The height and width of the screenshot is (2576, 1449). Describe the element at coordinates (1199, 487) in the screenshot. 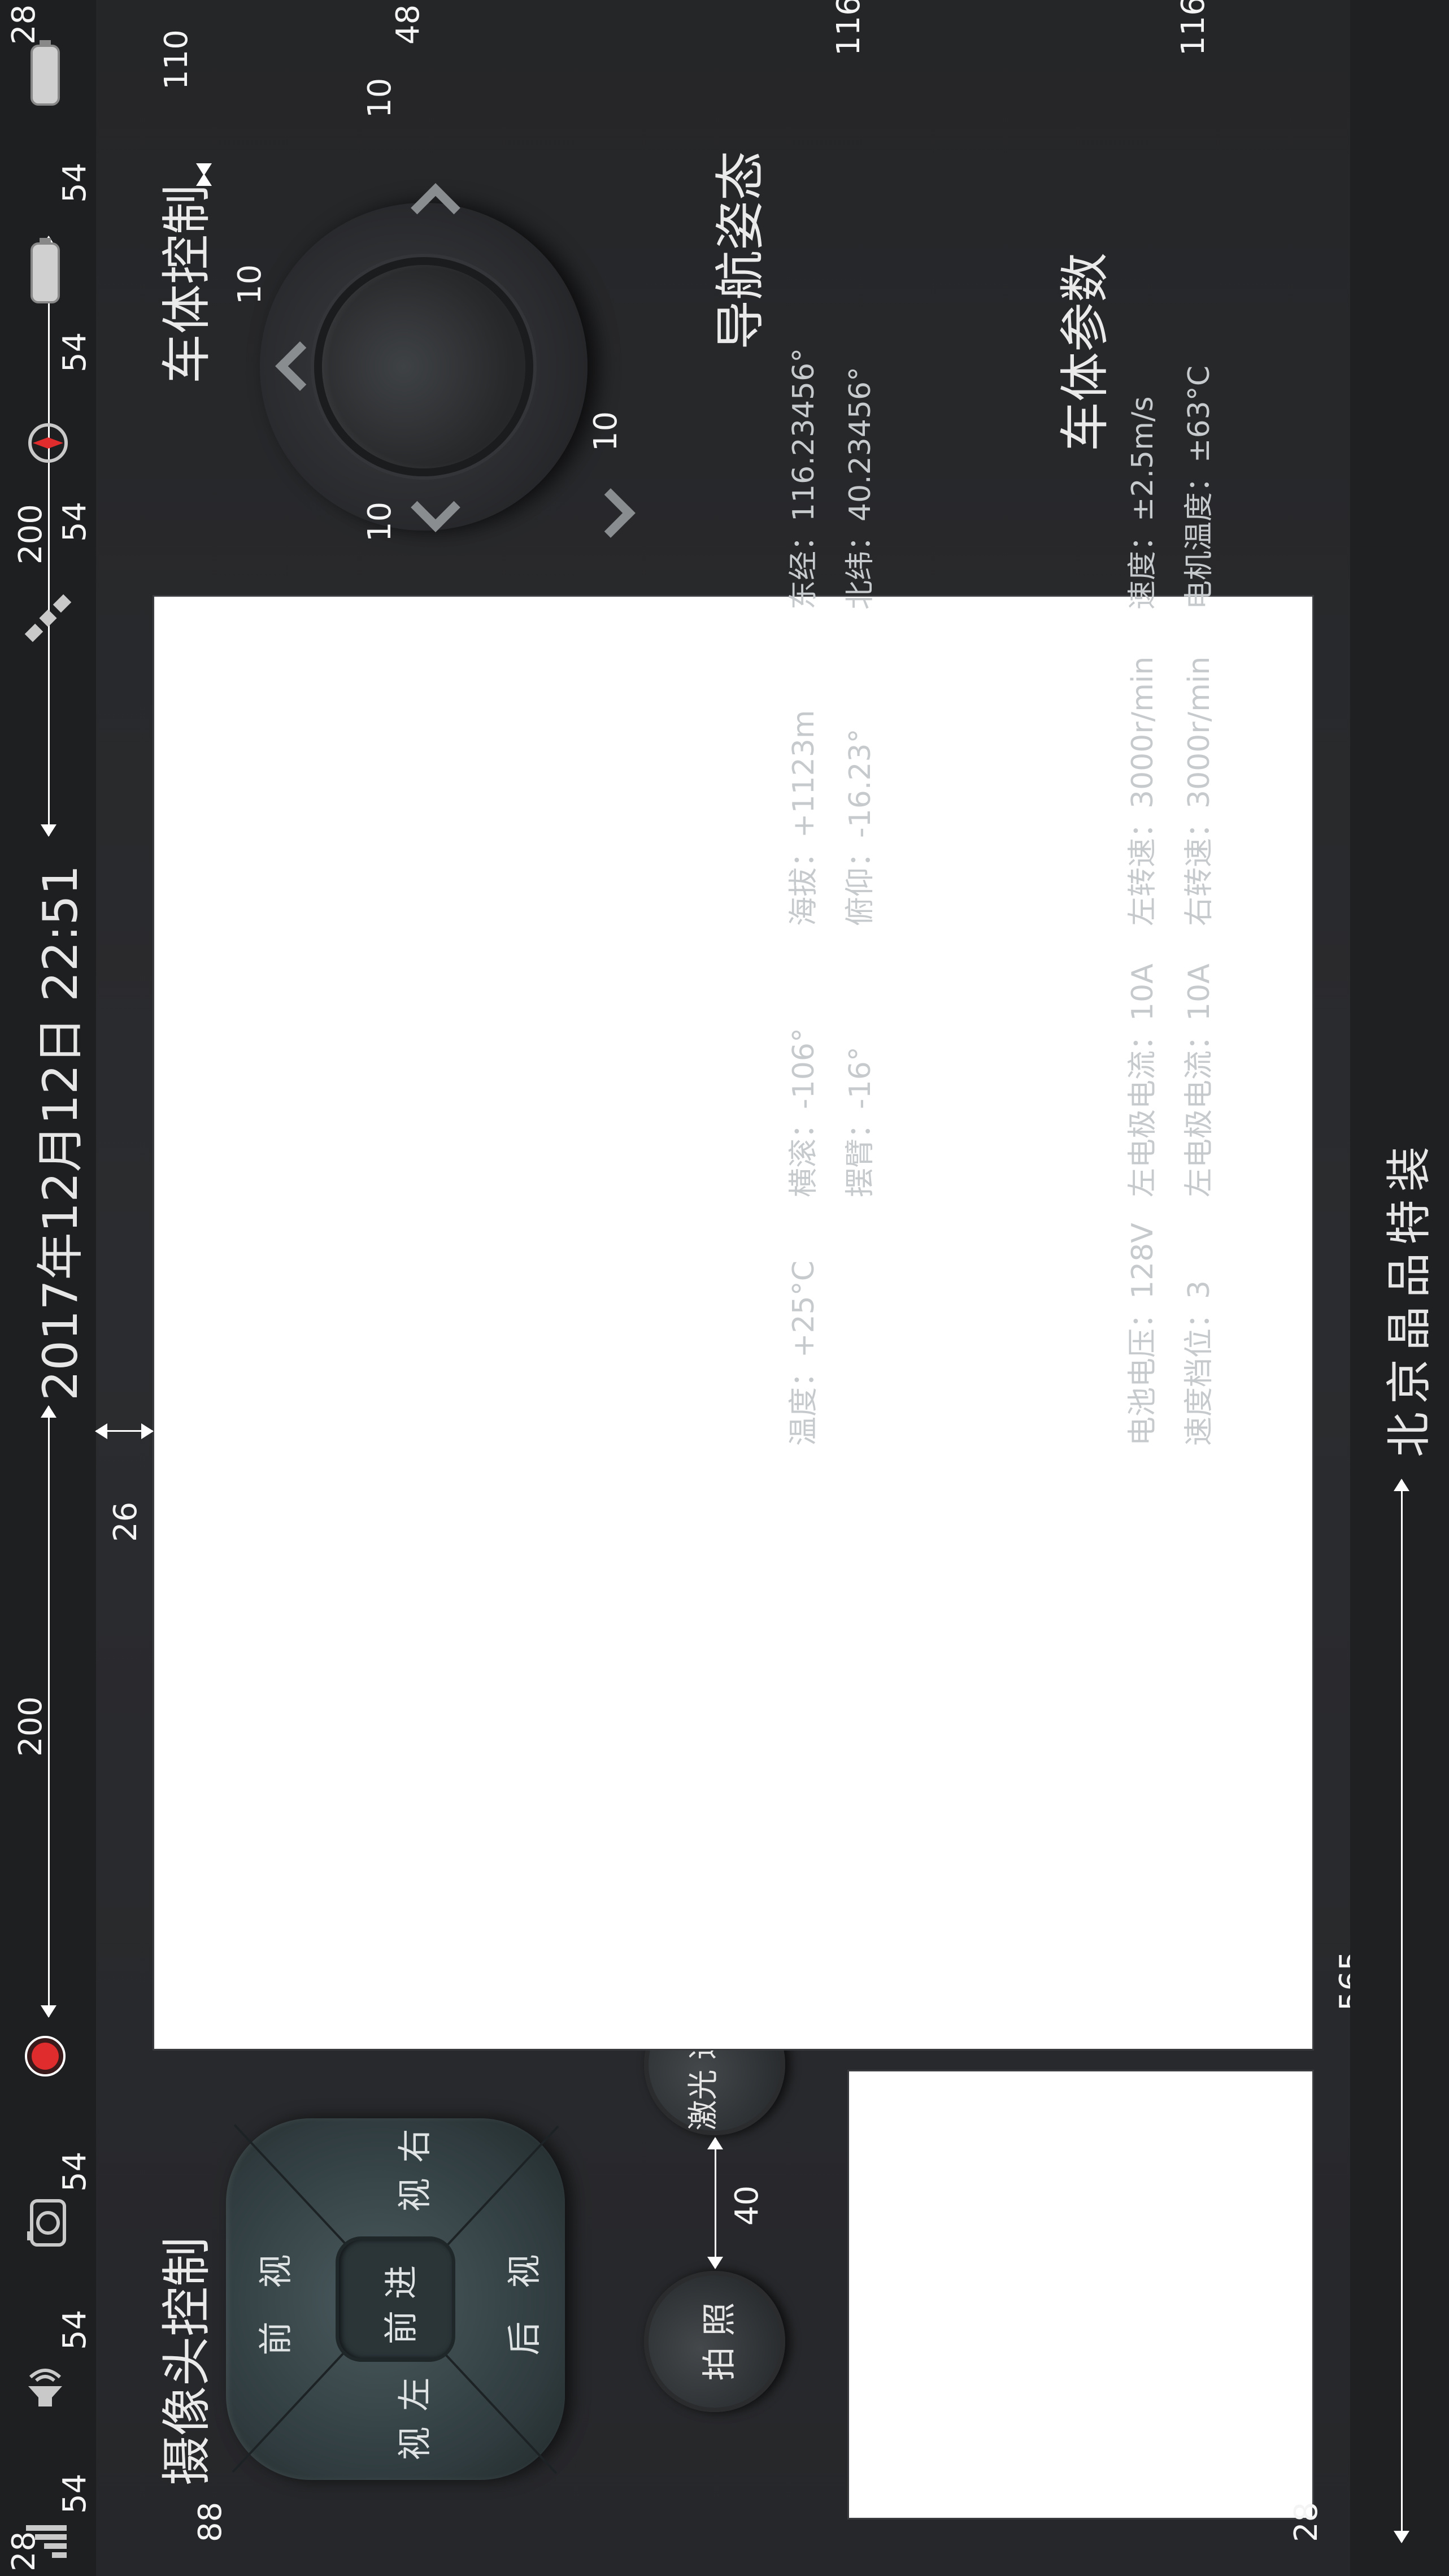

I see `motor-temp-value: 电机温度：±63°C` at that location.